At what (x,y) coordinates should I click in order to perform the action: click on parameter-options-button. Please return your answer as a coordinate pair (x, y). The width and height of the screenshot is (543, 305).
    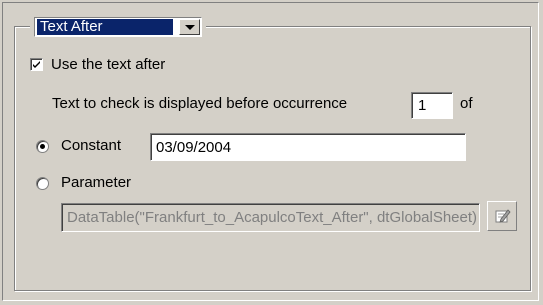
    Looking at the image, I should click on (502, 216).